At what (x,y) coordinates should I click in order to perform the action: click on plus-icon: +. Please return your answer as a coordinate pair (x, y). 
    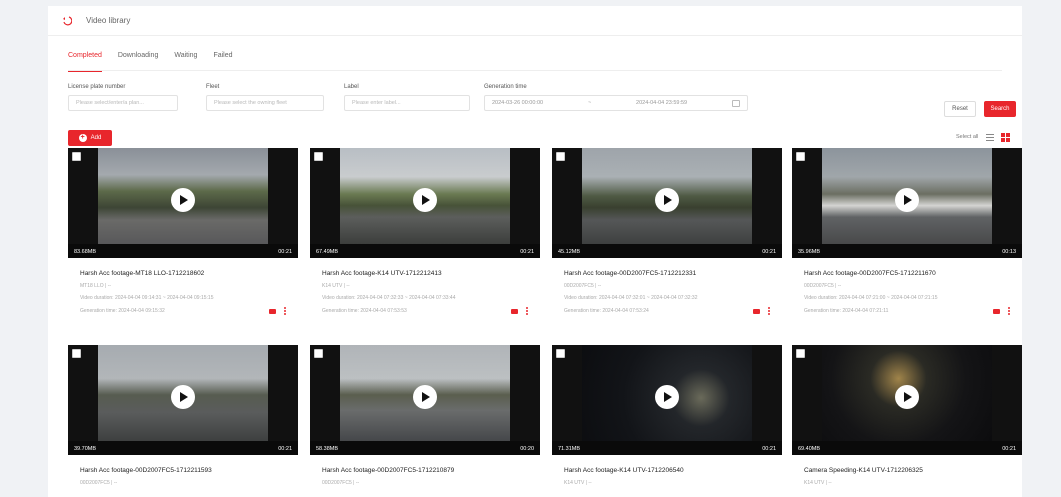
    Looking at the image, I should click on (82, 138).